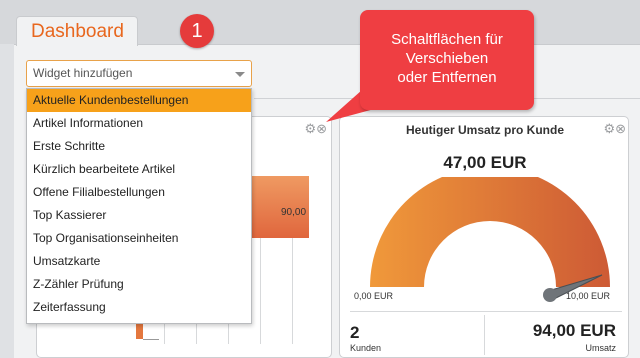 This screenshot has width=640, height=358. What do you see at coordinates (139, 192) in the screenshot?
I see `dropdown-option: Offene Filialbestellungen` at bounding box center [139, 192].